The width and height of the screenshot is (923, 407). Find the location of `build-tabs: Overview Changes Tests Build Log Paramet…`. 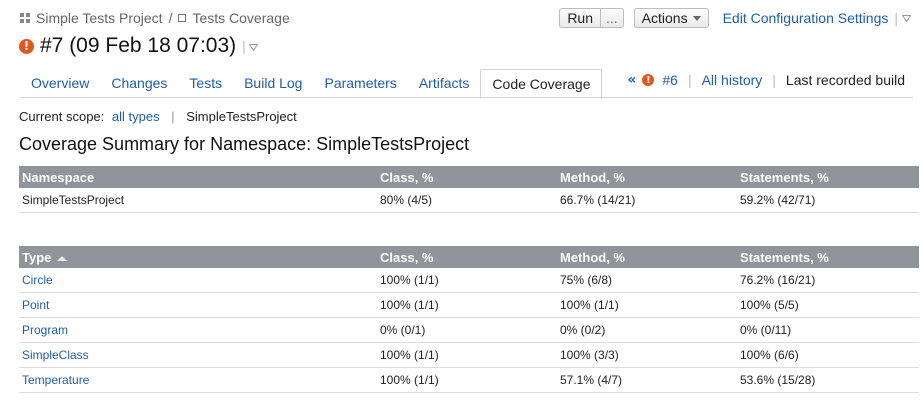

build-tabs: Overview Changes Tests Build Log Paramet… is located at coordinates (311, 84).